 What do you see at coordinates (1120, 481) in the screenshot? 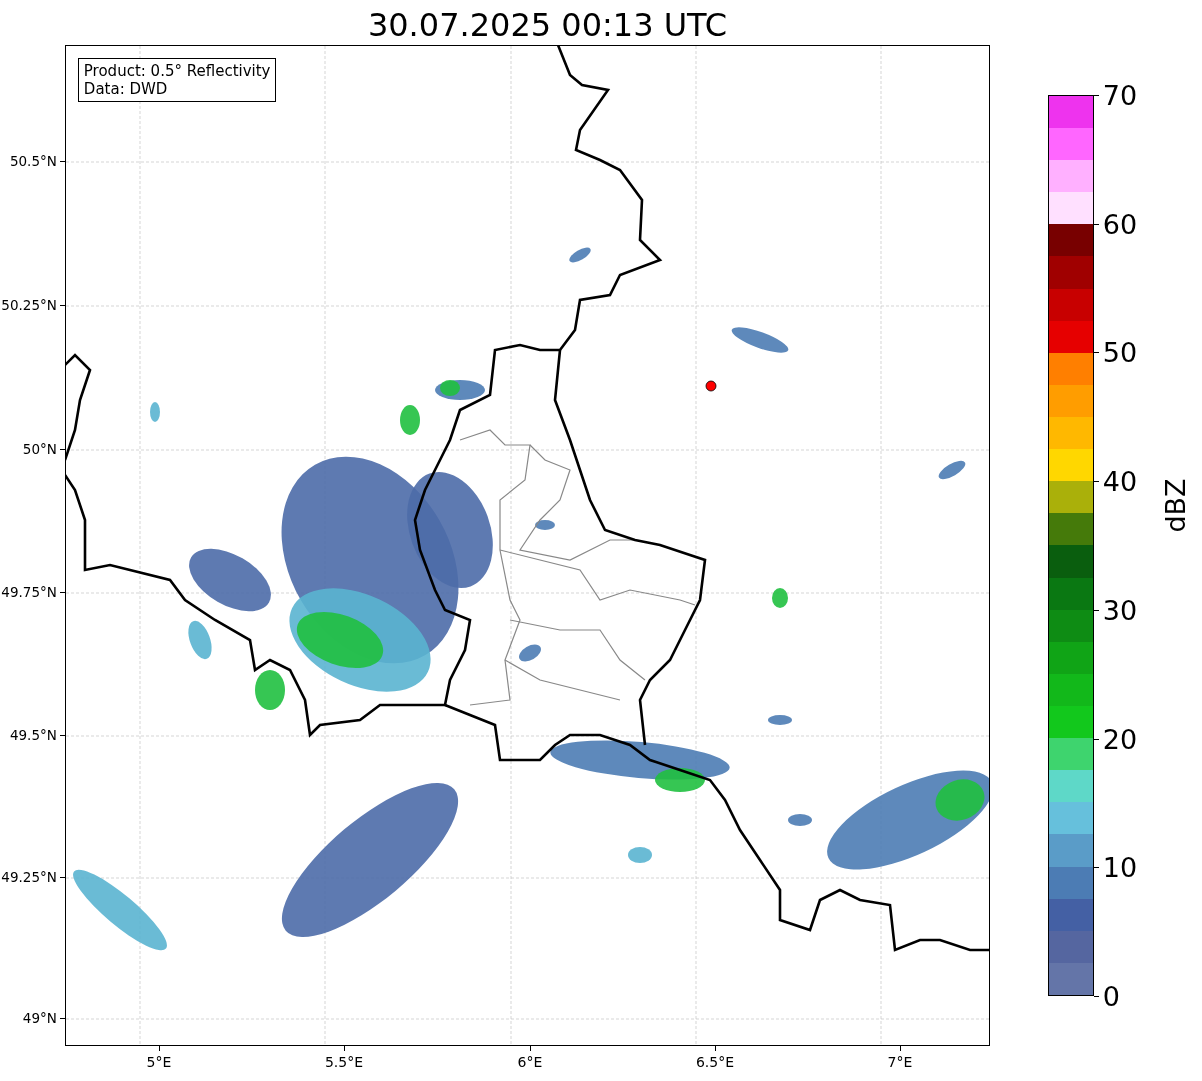
I see `colorbar-tick-label: 40` at bounding box center [1120, 481].